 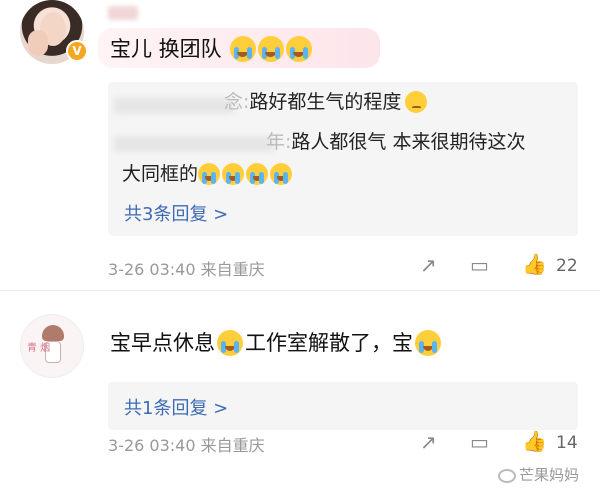 I want to click on avatar-tag: 青 烟, so click(x=39, y=348).